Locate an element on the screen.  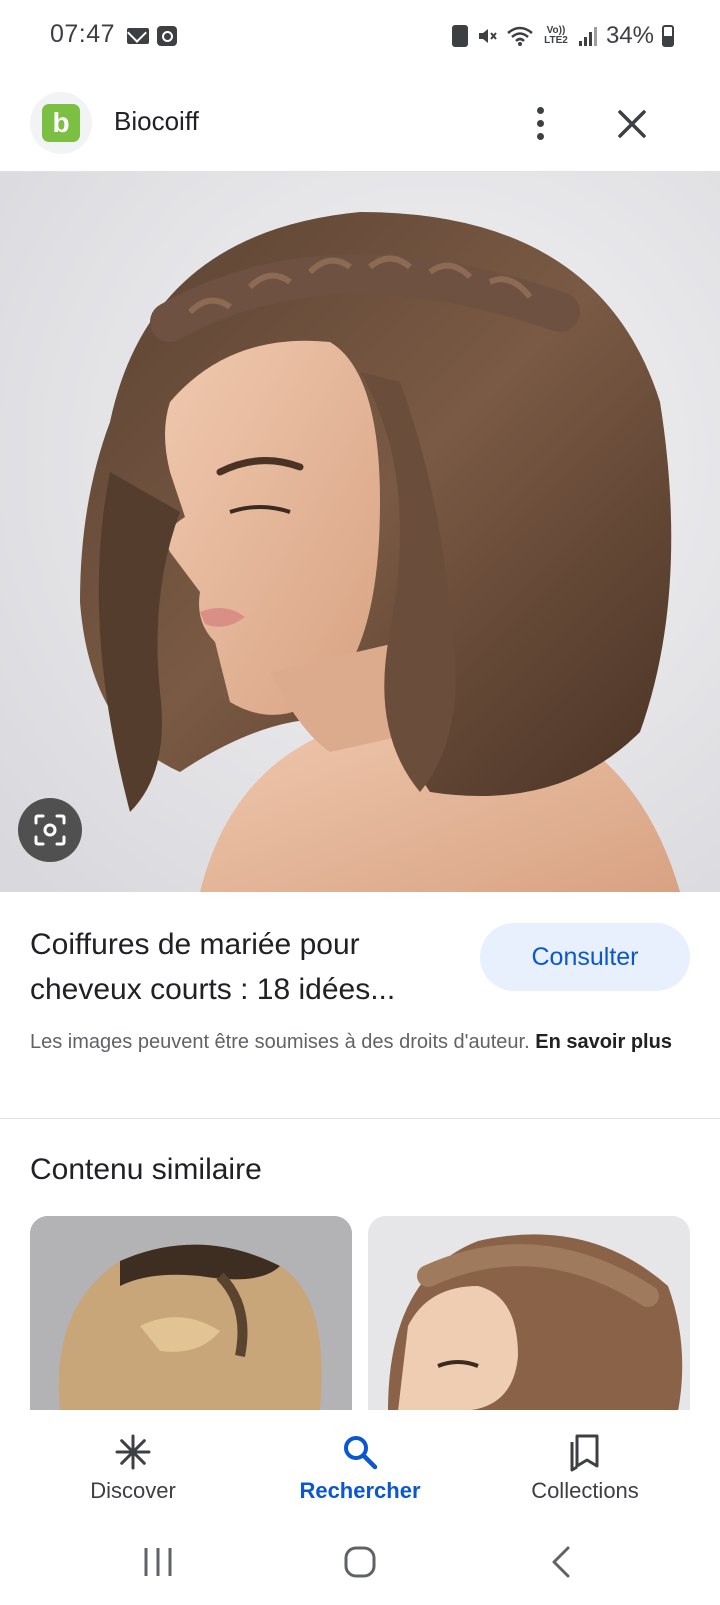
wifi-icon is located at coordinates (520, 36).